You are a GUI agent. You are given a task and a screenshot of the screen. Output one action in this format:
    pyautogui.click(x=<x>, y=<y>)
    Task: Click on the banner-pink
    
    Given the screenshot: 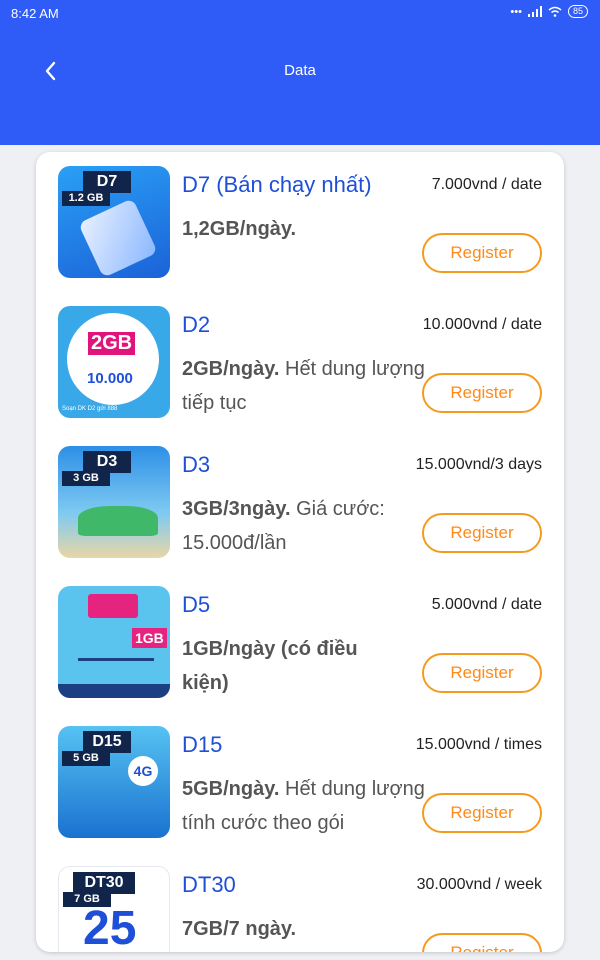 What is the action you would take?
    pyautogui.click(x=113, y=606)
    